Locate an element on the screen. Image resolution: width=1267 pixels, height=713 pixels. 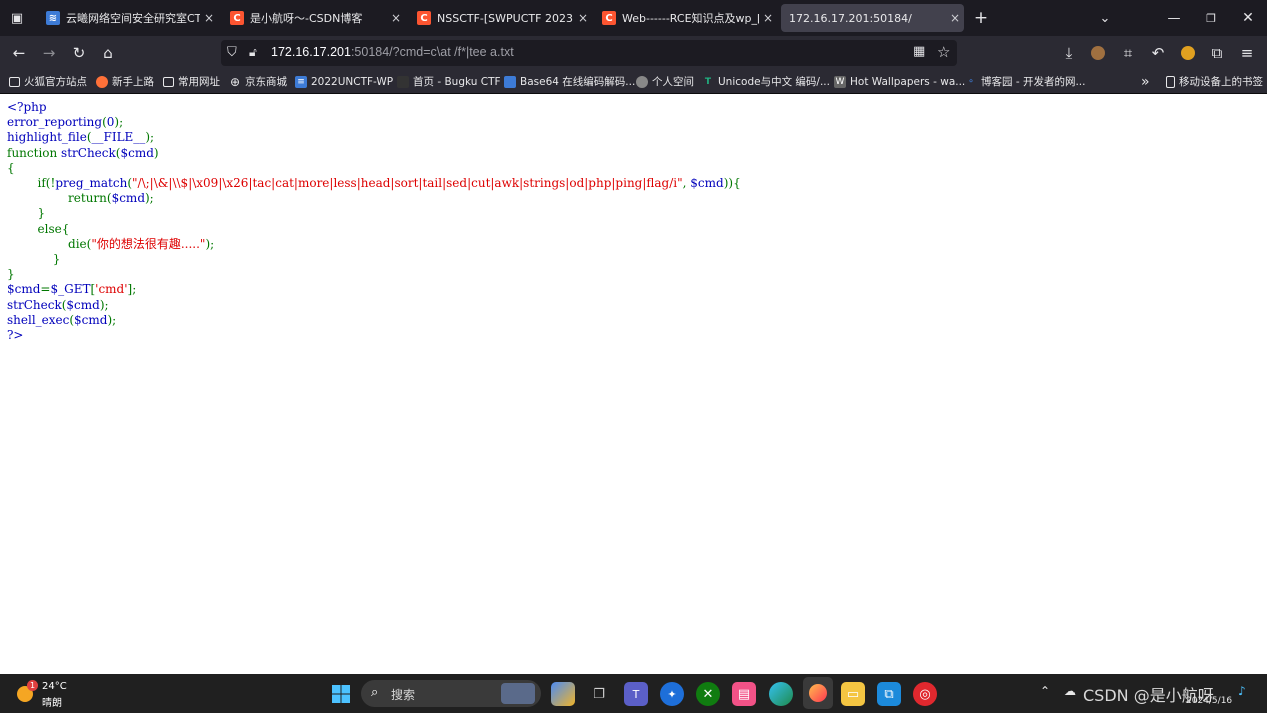
search-highlight-icon is located at coordinates (518, 693).